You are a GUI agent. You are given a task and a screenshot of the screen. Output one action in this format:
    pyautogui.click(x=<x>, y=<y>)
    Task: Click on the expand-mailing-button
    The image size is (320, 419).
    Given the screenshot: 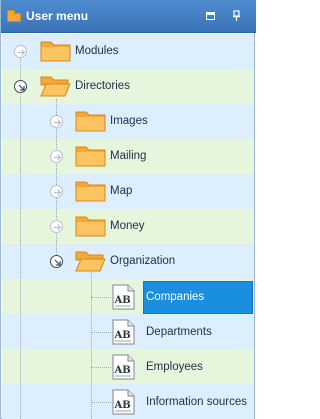 What is the action you would take?
    pyautogui.click(x=56, y=156)
    